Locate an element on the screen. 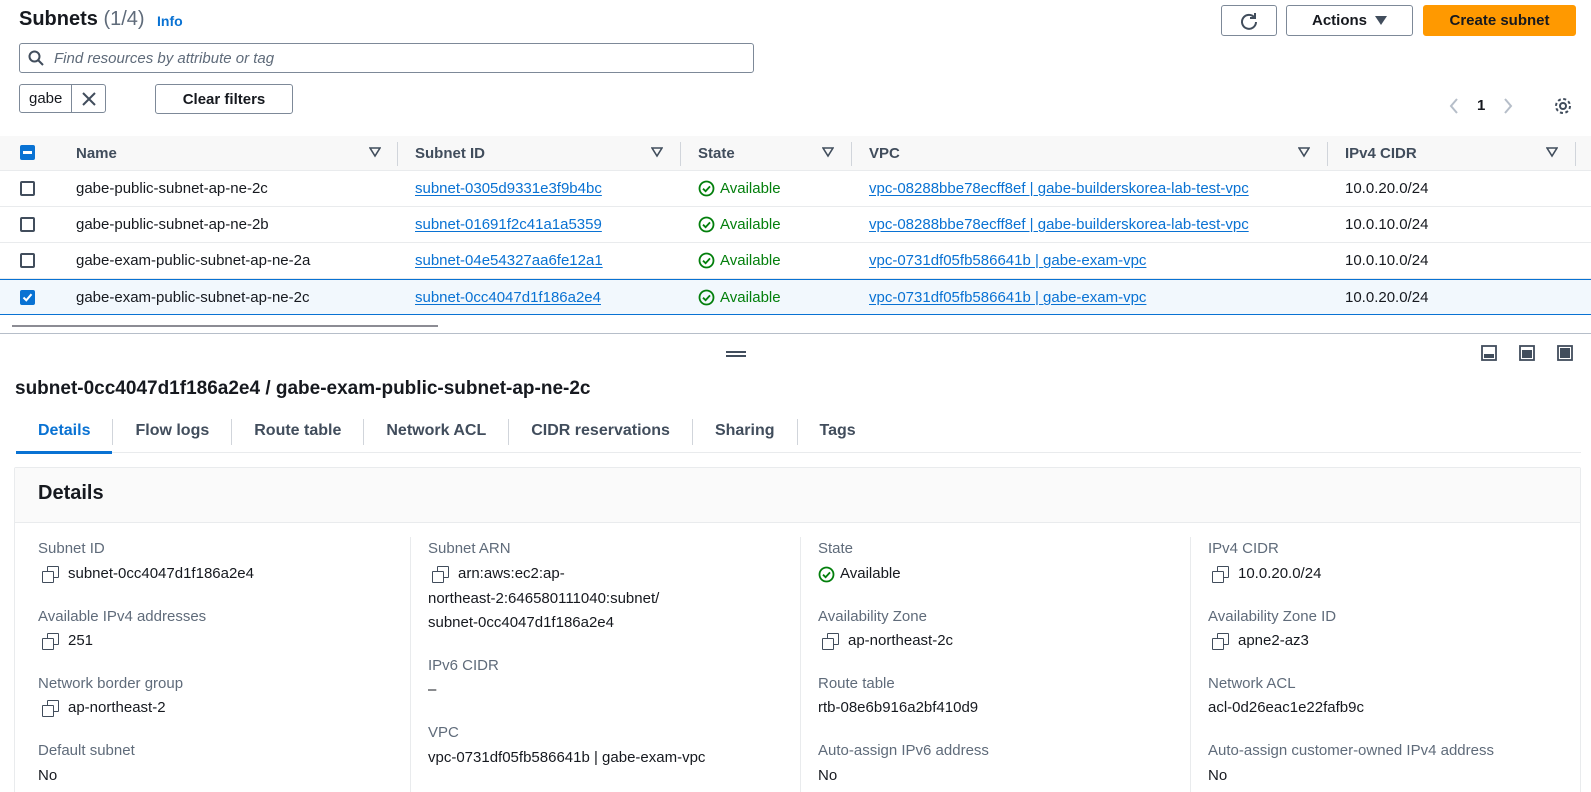  page-title: Subnets (1/4) is located at coordinates (82, 19).